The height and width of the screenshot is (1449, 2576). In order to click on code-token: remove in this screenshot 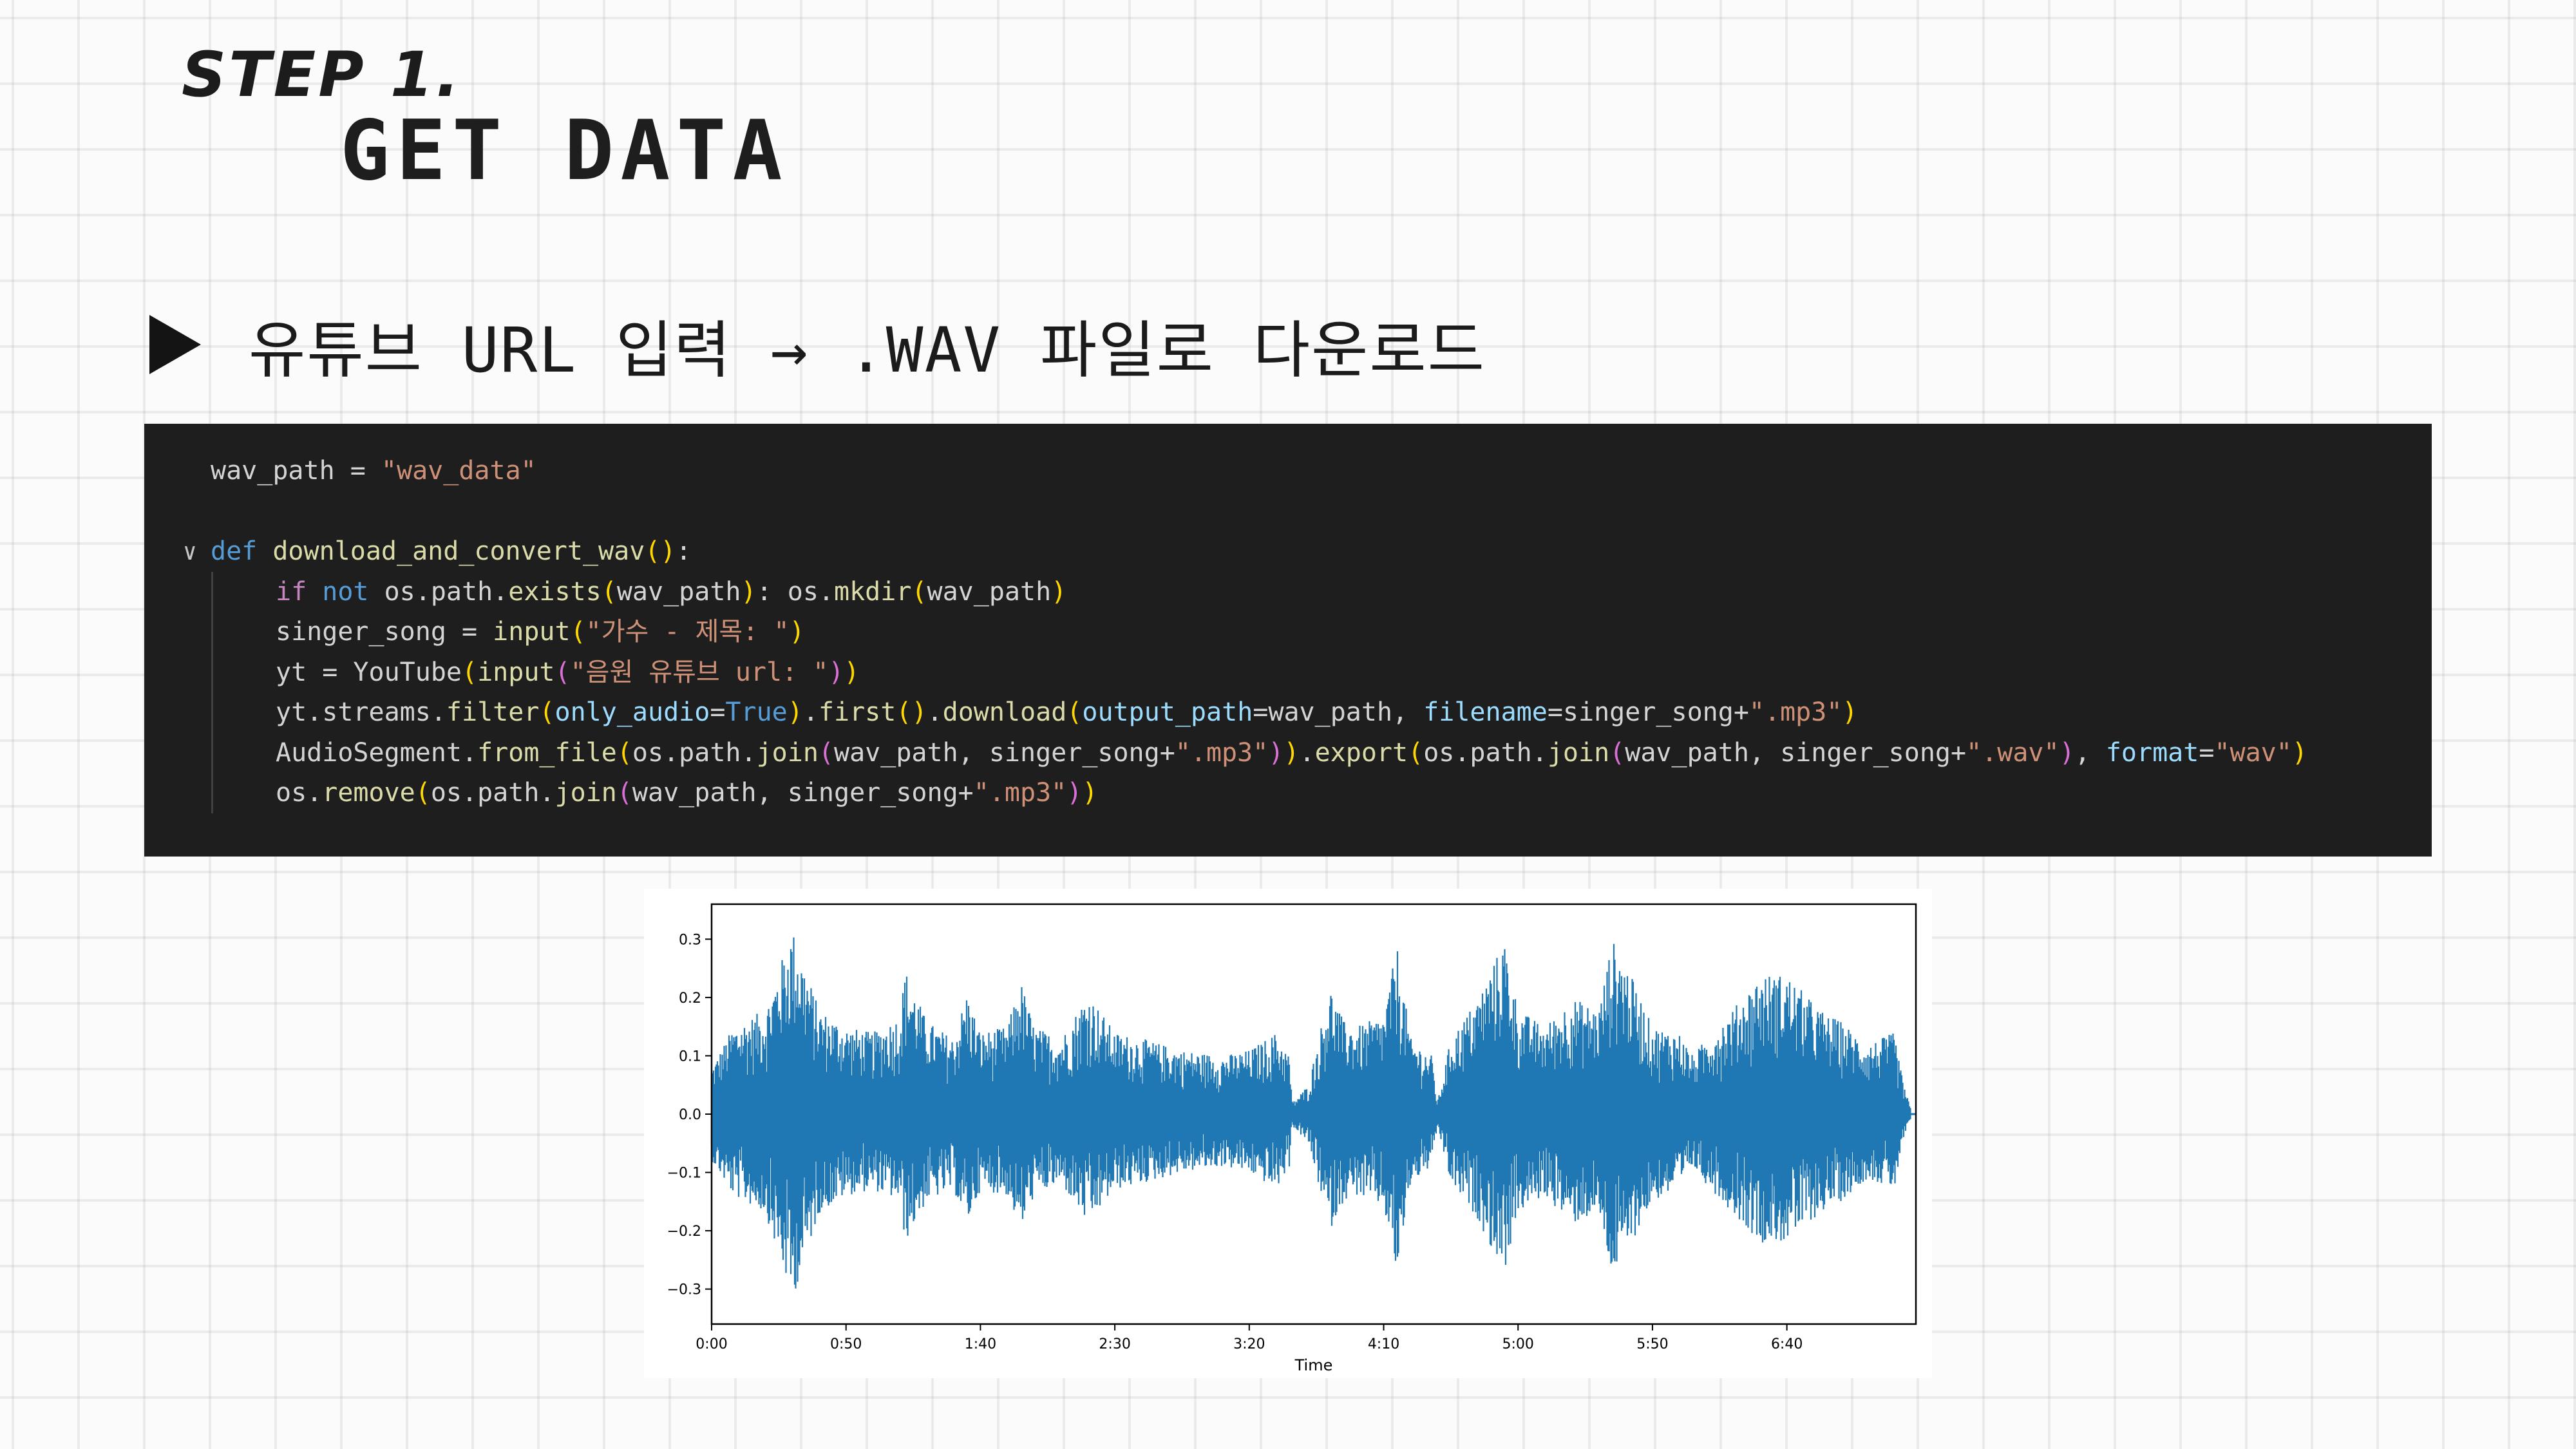, I will do `click(368, 793)`.